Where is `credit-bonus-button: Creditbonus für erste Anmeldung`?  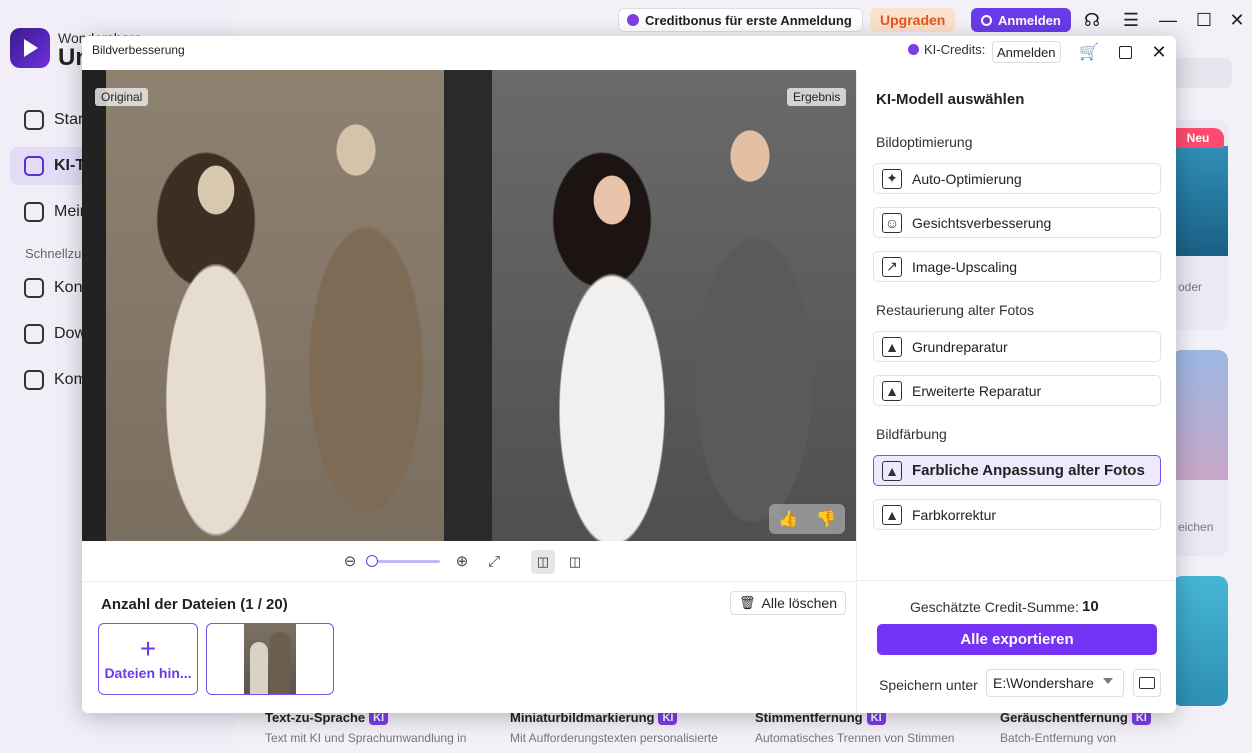 credit-bonus-button: Creditbonus für erste Anmeldung is located at coordinates (740, 20).